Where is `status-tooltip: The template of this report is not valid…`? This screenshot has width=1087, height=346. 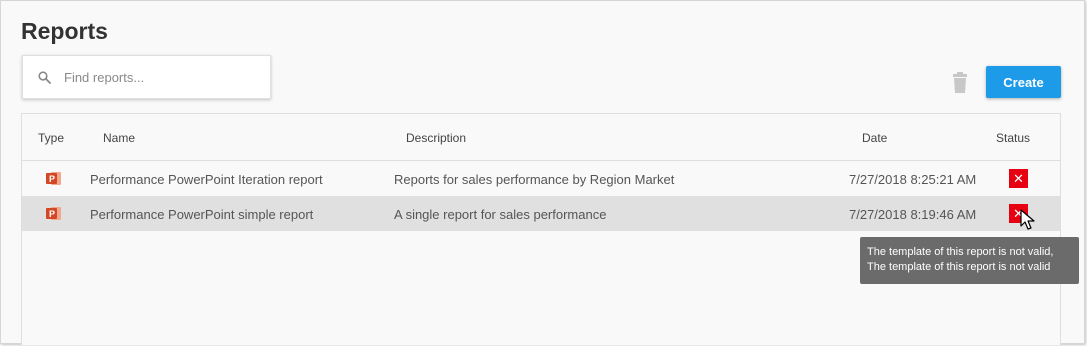
status-tooltip: The template of this report is not valid… is located at coordinates (969, 260).